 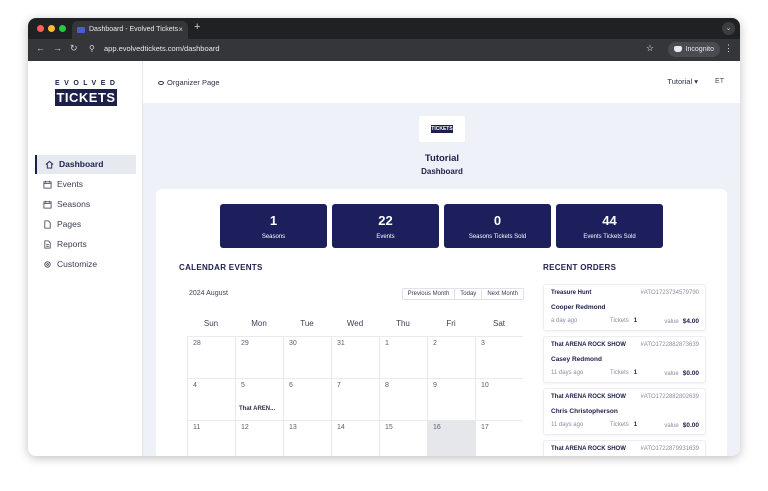 What do you see at coordinates (588, 397) in the screenshot?
I see `order-event: That ARENA ROCK SHOW` at bounding box center [588, 397].